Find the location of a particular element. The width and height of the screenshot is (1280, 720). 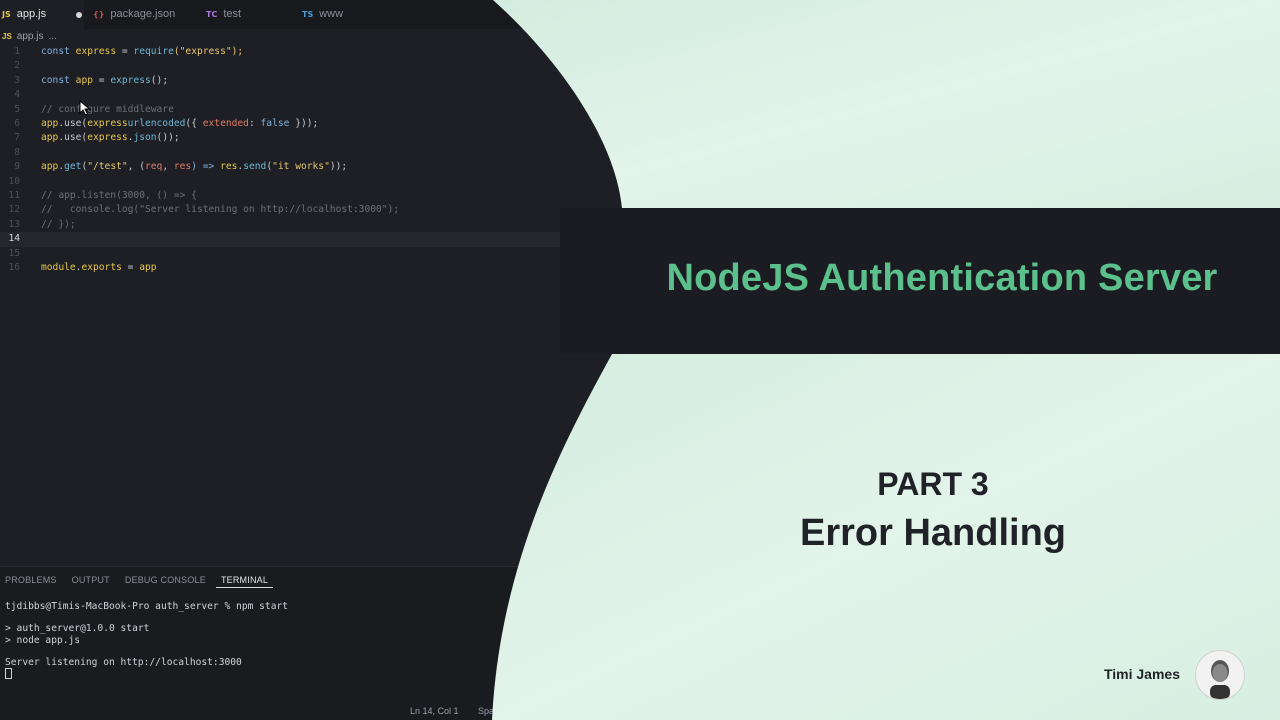

part-label: PART 3 is located at coordinates (933, 484).